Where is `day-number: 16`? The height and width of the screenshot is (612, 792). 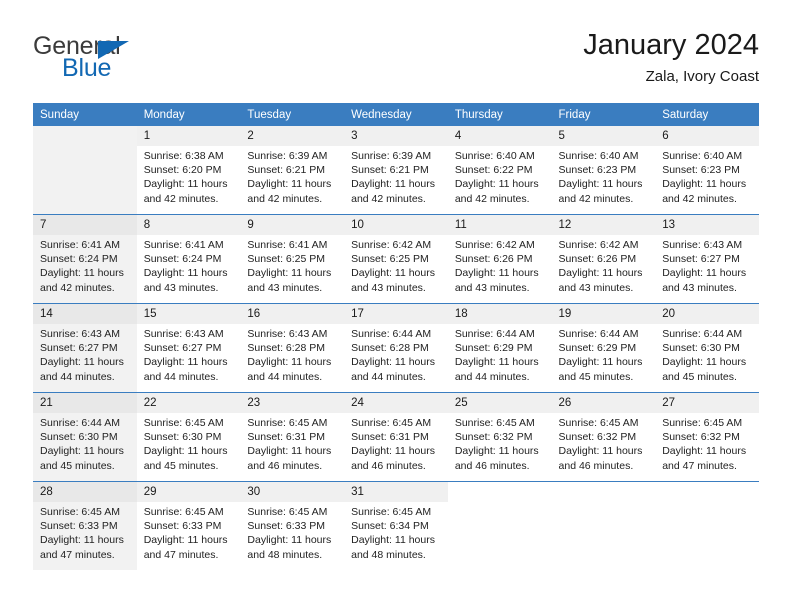 day-number: 16 is located at coordinates (292, 314).